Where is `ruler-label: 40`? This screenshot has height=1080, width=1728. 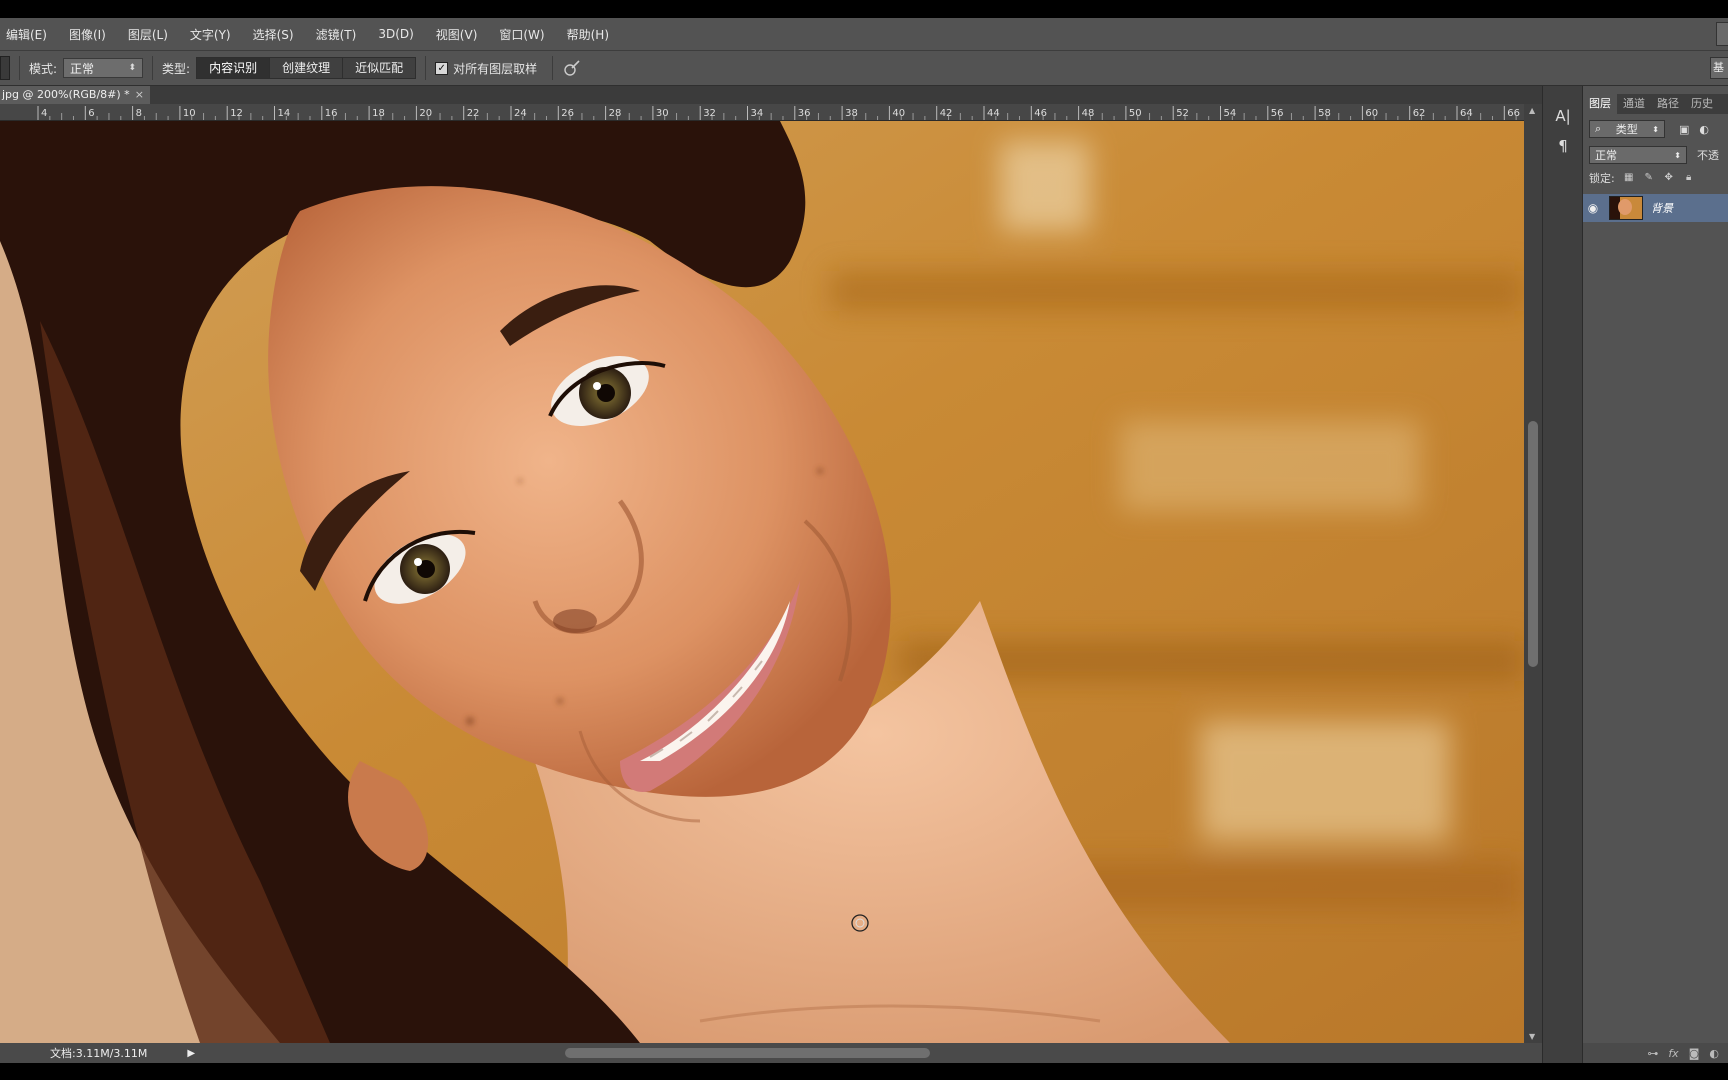 ruler-label: 40 is located at coordinates (898, 113).